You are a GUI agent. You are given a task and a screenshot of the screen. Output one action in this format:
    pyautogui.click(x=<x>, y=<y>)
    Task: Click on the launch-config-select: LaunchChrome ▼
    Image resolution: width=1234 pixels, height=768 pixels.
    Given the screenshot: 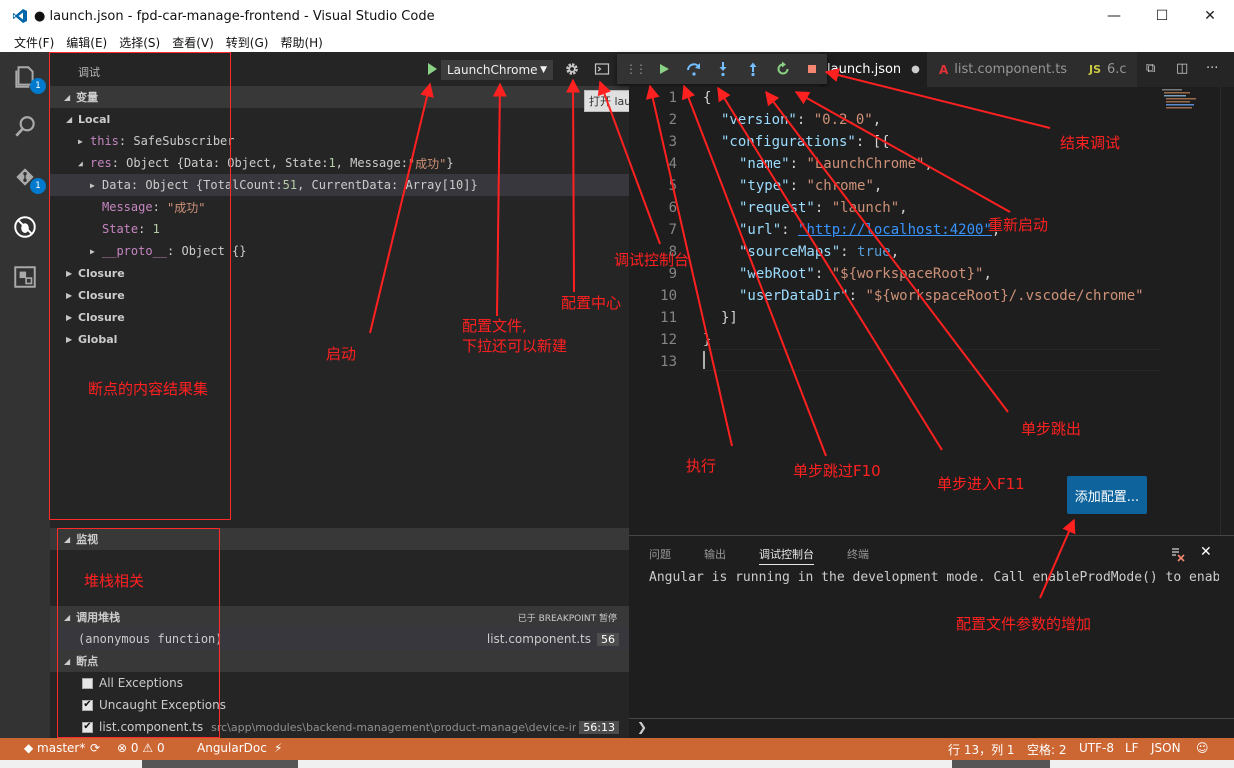 What is the action you would take?
    pyautogui.click(x=497, y=70)
    